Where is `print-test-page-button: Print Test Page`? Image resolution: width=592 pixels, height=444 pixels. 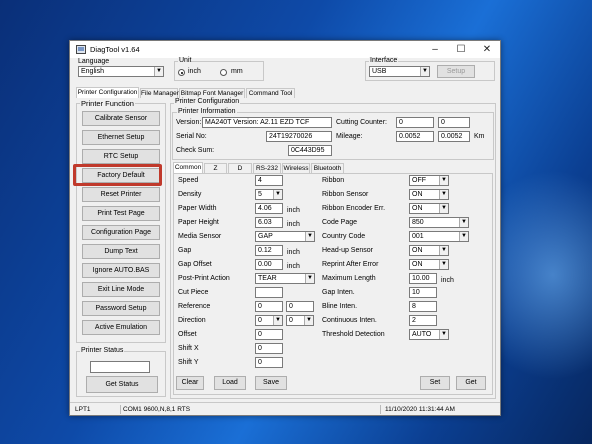 print-test-page-button: Print Test Page is located at coordinates (121, 213).